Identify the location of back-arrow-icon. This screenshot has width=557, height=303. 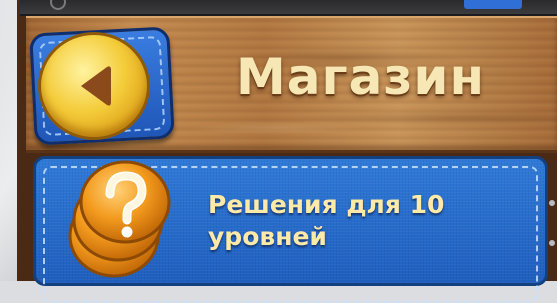
(94, 86).